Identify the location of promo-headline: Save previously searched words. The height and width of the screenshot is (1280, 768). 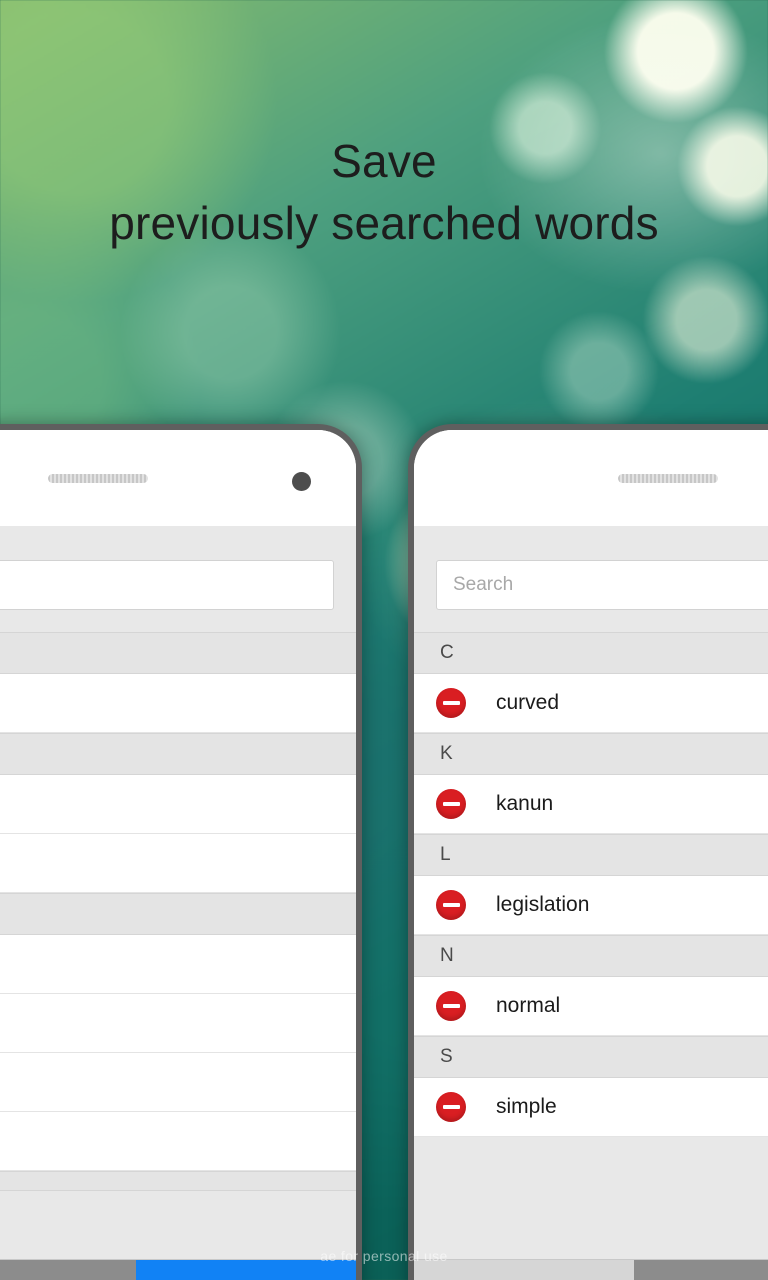
(384, 192).